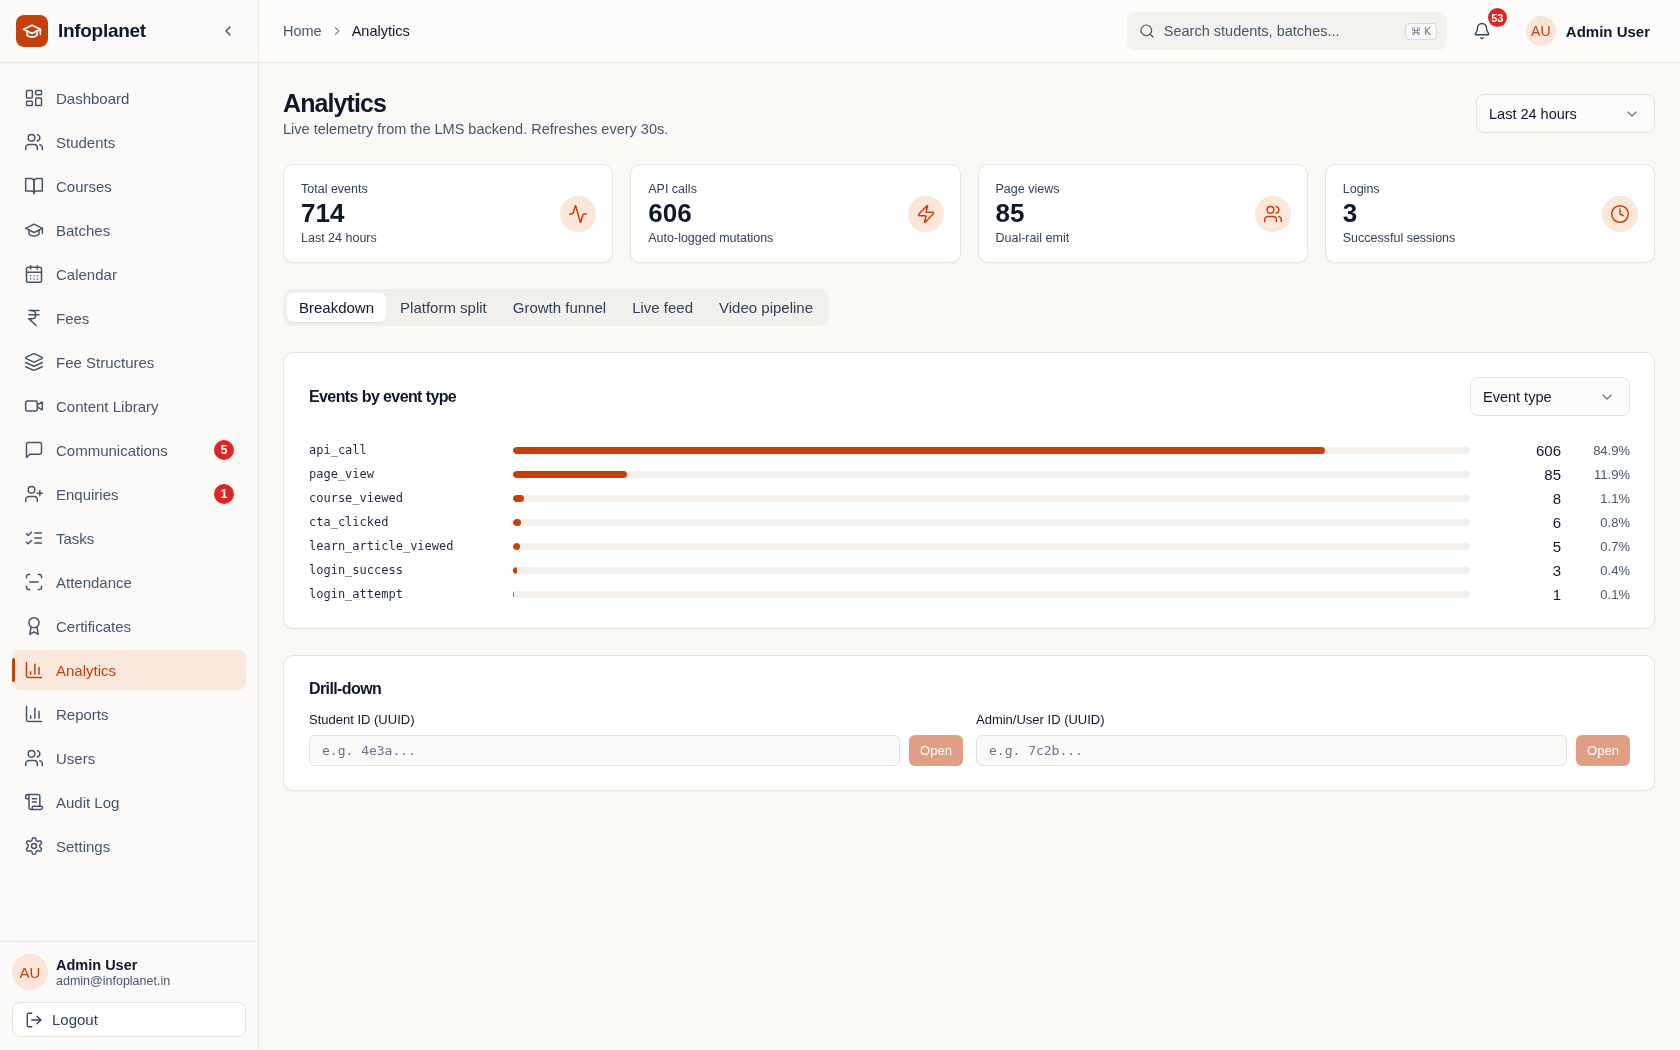 Image resolution: width=1680 pixels, height=1050 pixels. Describe the element at coordinates (1350, 213) in the screenshot. I see `stat-value: 3` at that location.